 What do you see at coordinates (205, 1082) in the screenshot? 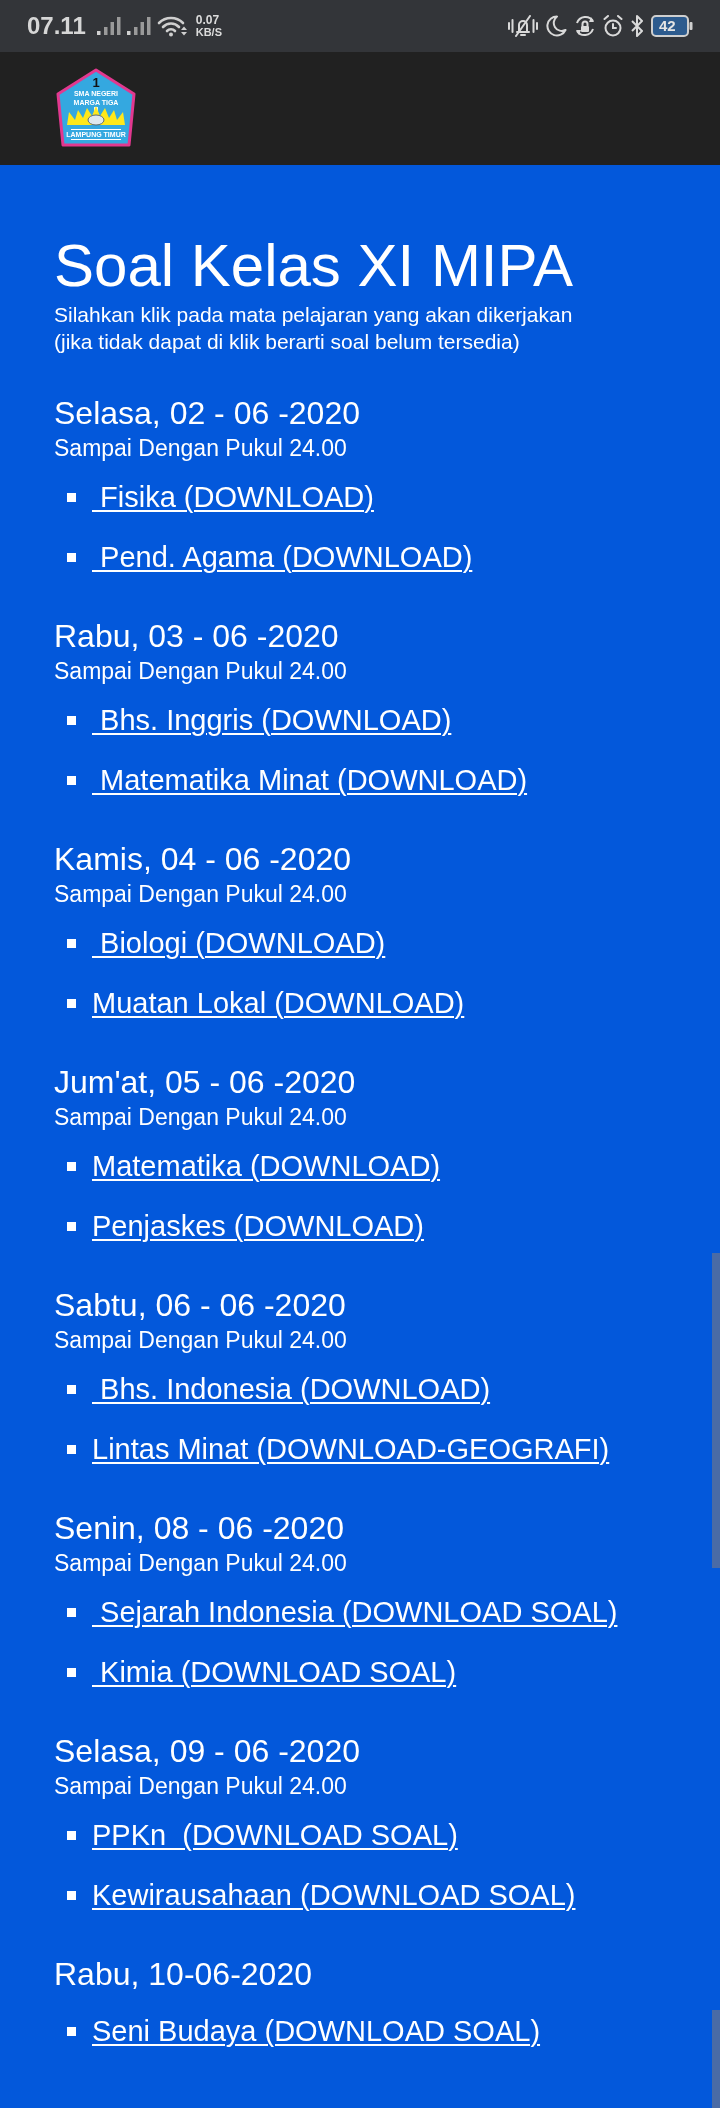
I see `date-heading: Jum'at, 05 - 06 -2020` at bounding box center [205, 1082].